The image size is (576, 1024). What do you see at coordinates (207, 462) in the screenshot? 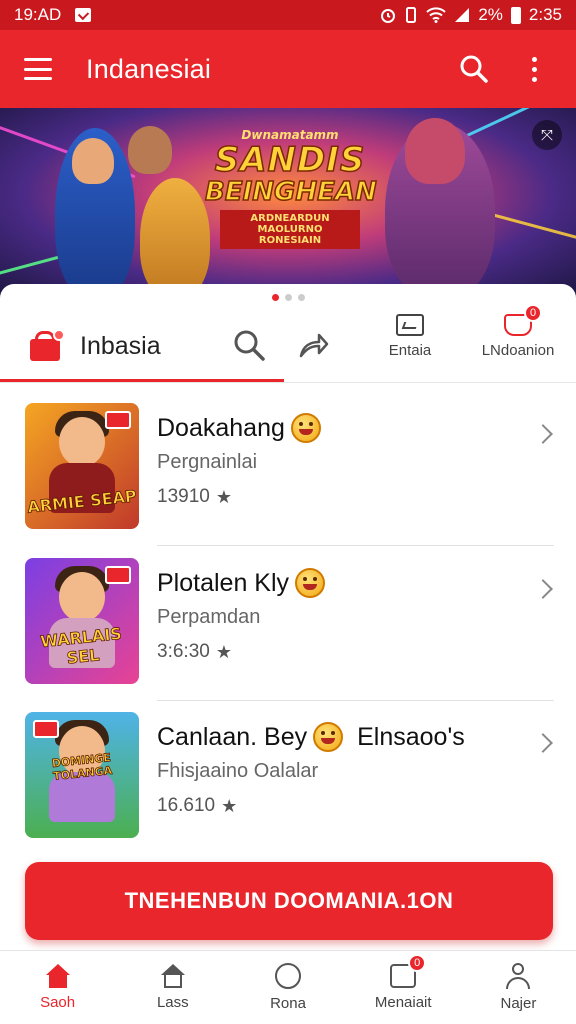
I see `item-subtitle: Pergnainlai` at bounding box center [207, 462].